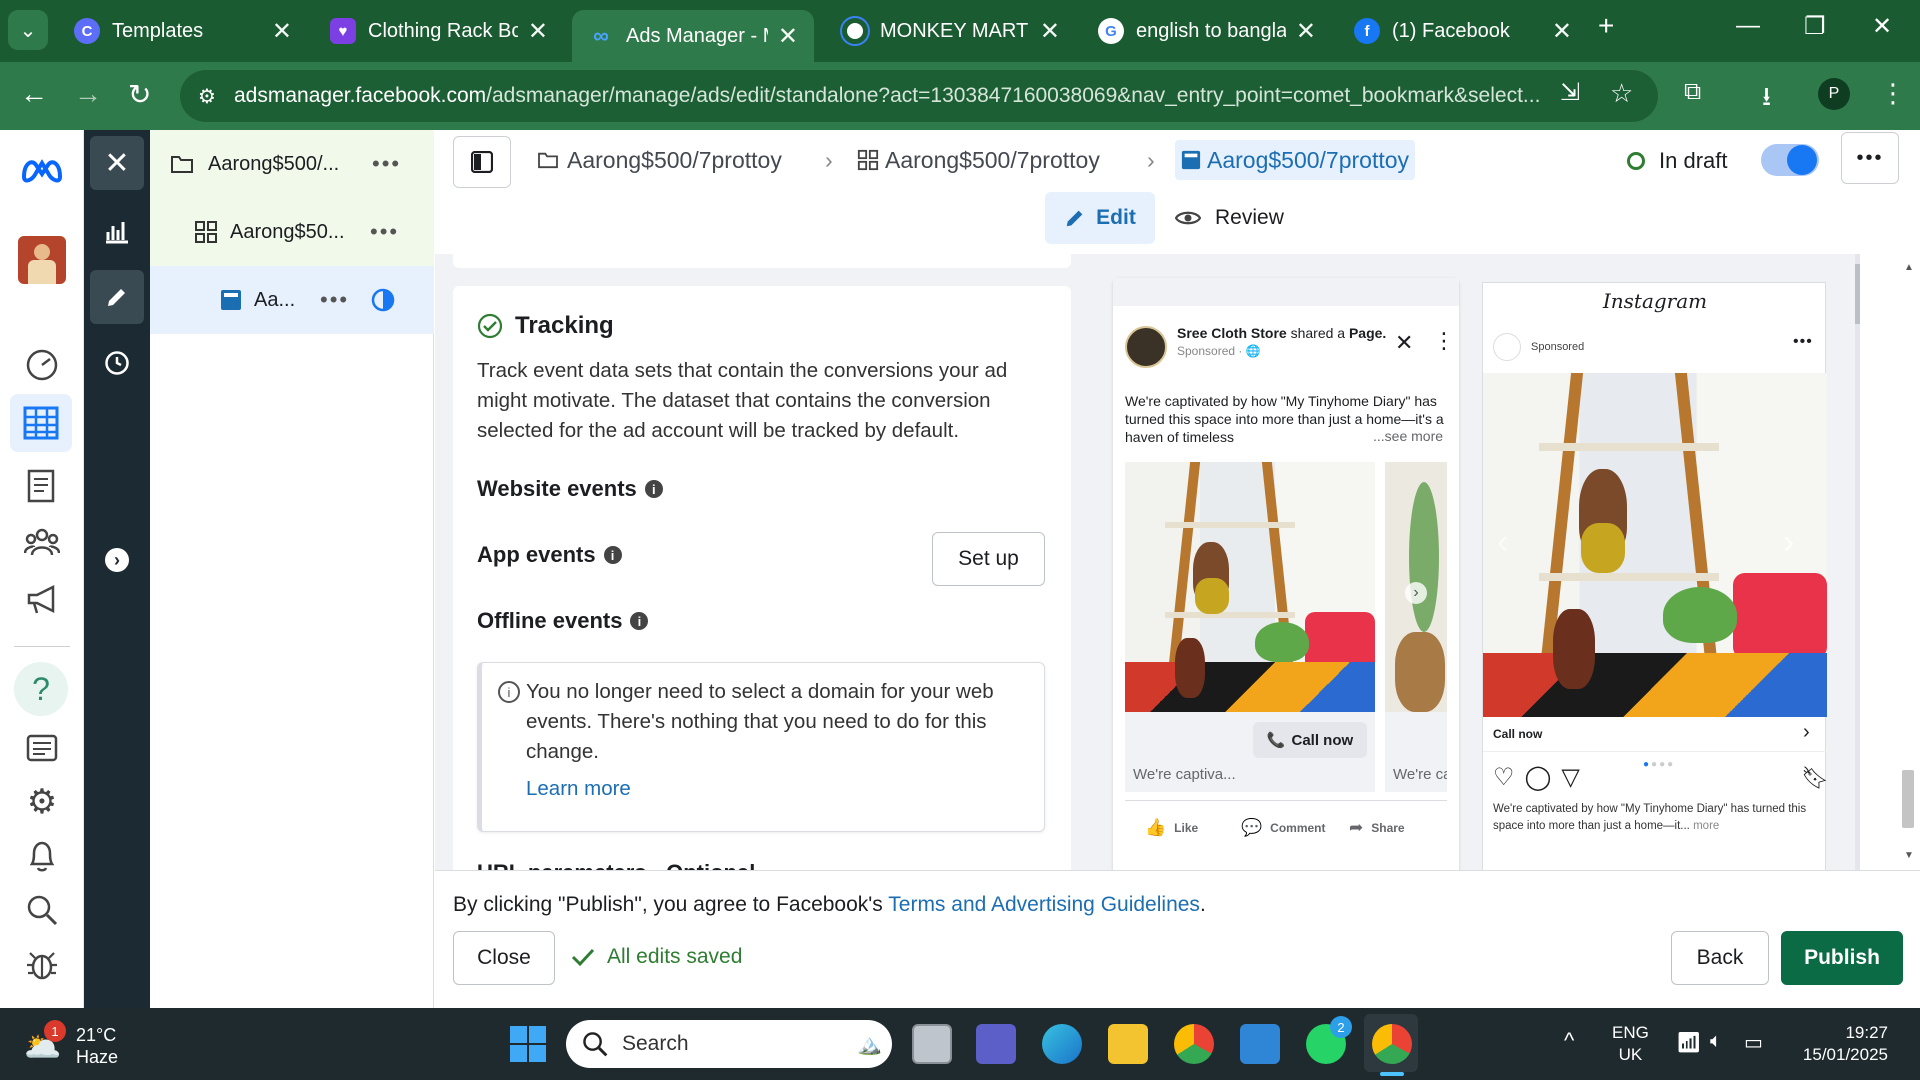  Describe the element at coordinates (1692, 92) in the screenshot. I see `extensions-icon: ⧉` at that location.